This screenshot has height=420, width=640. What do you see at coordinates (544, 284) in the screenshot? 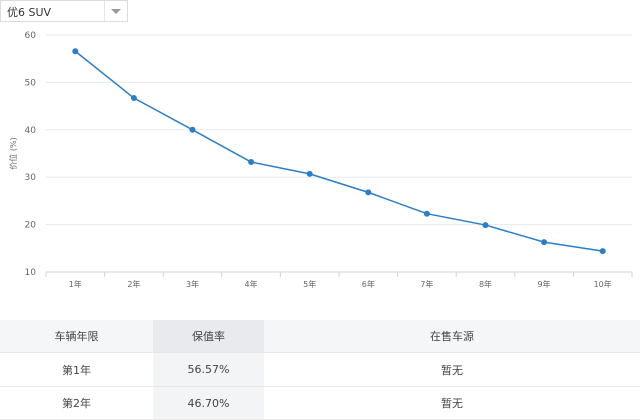
I see `x-tick-label: 9年` at bounding box center [544, 284].